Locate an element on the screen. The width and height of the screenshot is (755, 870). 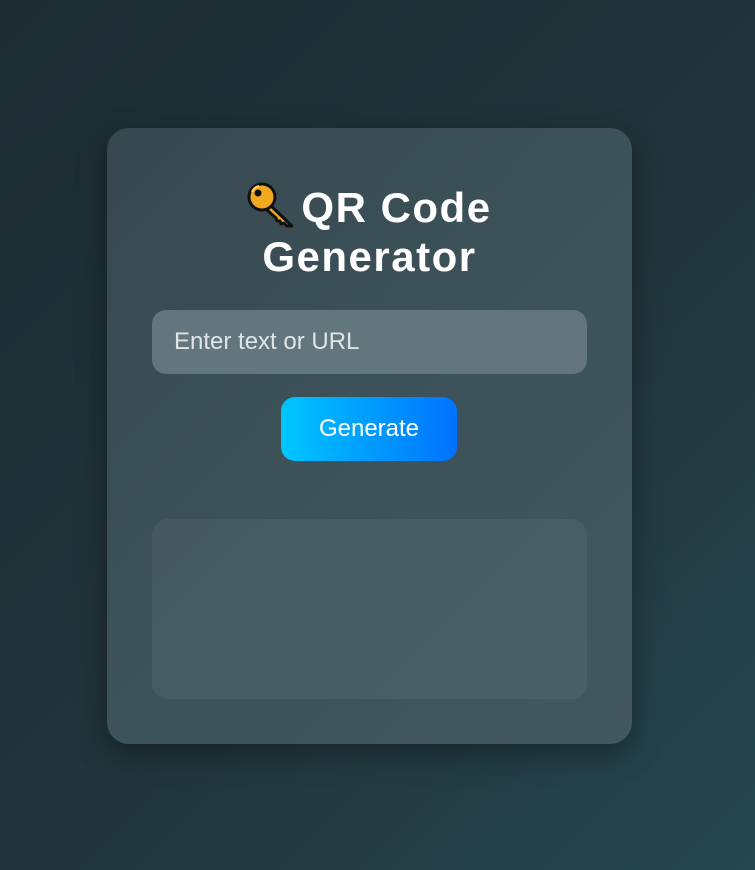
title-text-line-2: Generator is located at coordinates (369, 256).